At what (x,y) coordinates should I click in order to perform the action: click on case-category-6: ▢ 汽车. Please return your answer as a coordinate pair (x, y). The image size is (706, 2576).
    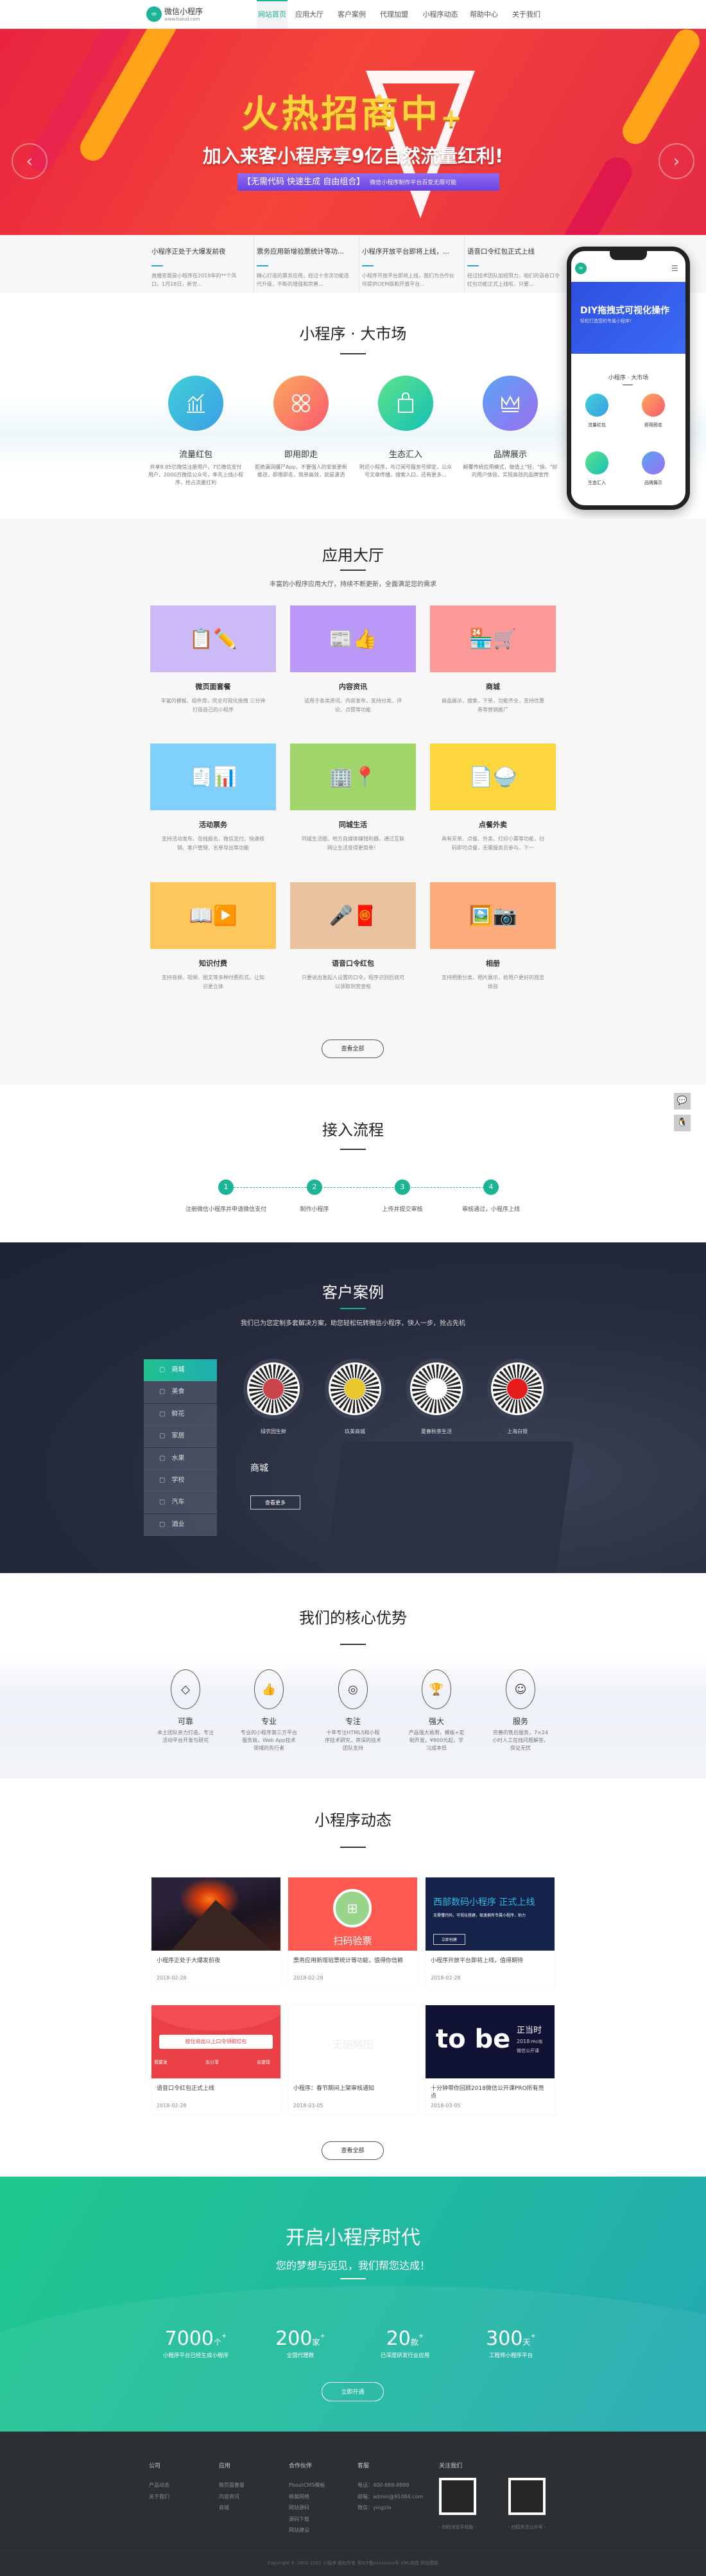
    Looking at the image, I should click on (181, 1503).